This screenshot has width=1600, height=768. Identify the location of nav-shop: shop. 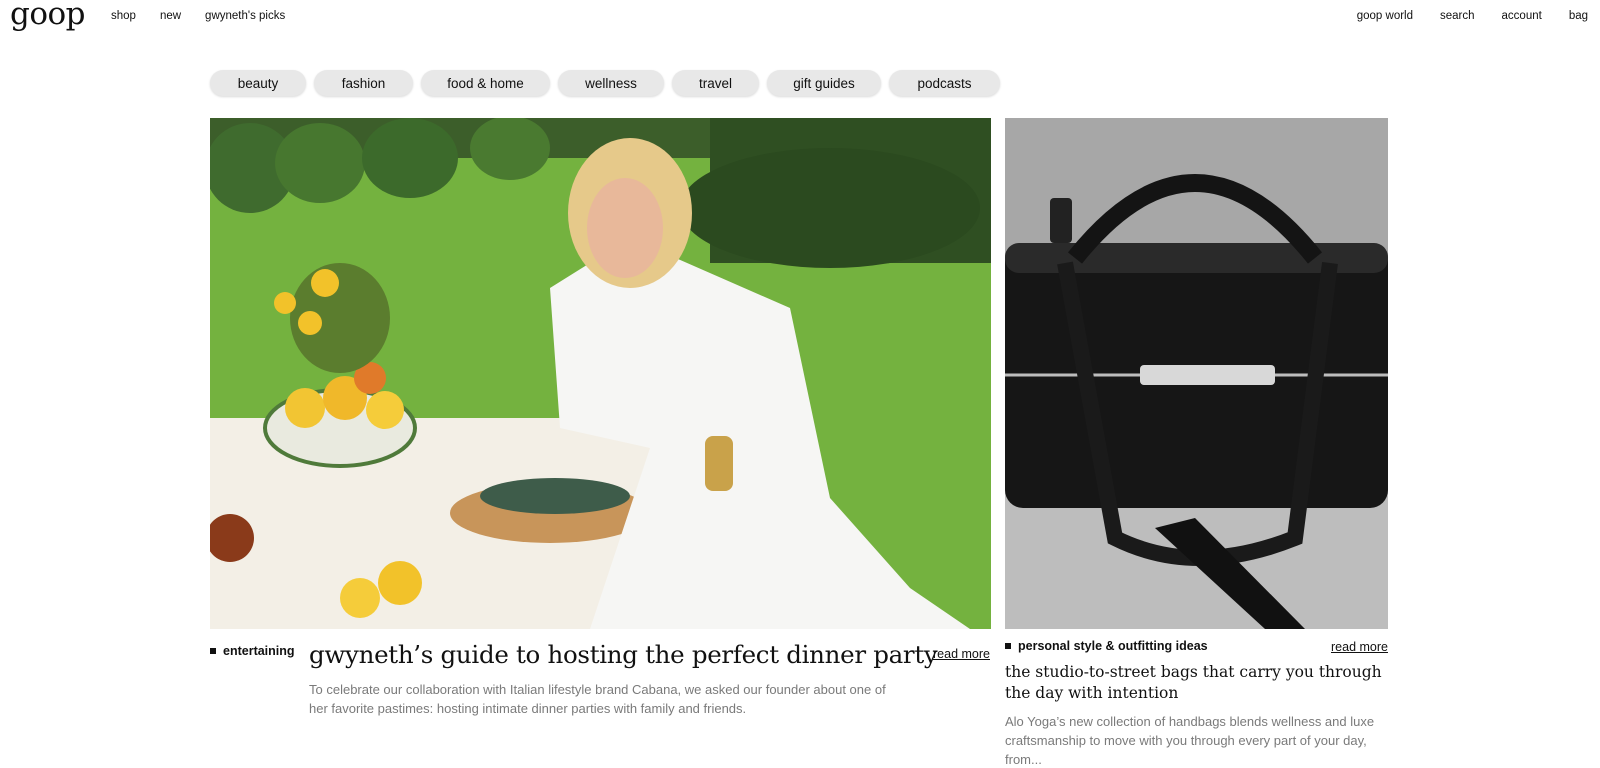
(123, 16).